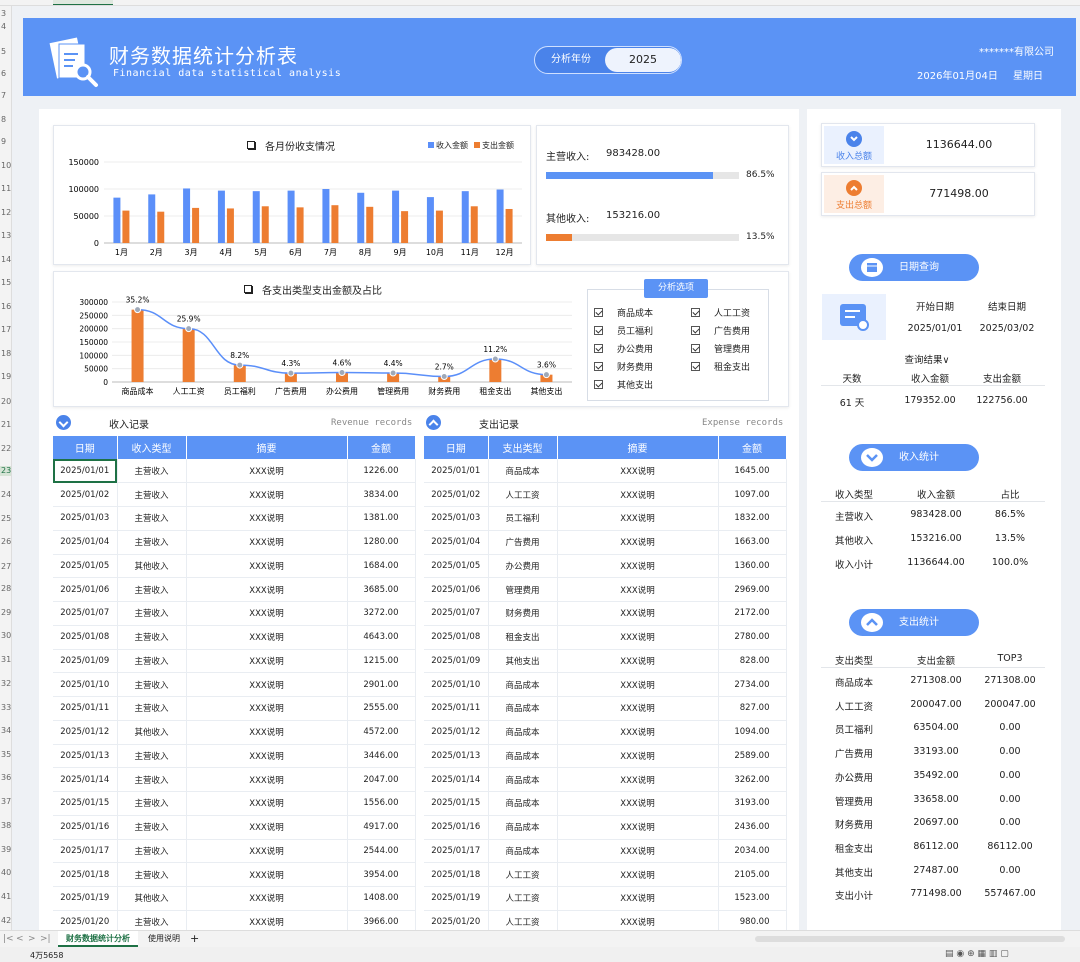  What do you see at coordinates (935, 328) in the screenshot?
I see `start-date-value: 2025/01/01` at bounding box center [935, 328].